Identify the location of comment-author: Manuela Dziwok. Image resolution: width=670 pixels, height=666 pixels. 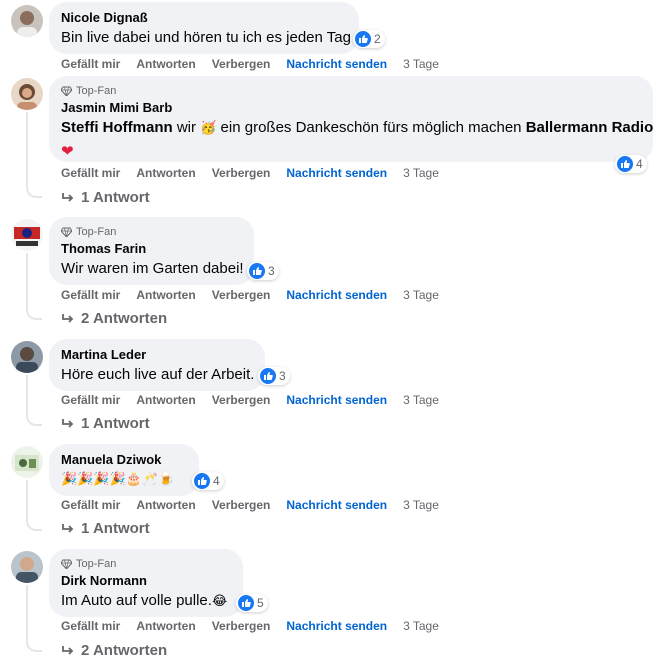
(124, 460).